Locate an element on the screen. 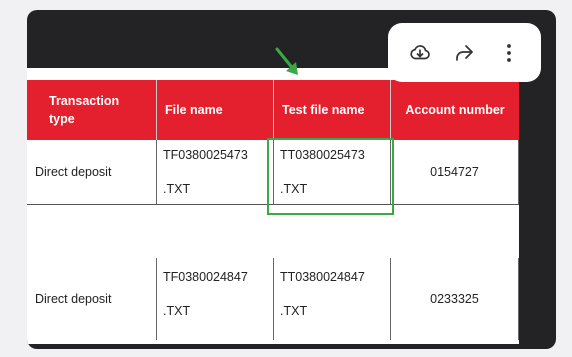  cell-test-file-name-line2: .TXT is located at coordinates (294, 311).